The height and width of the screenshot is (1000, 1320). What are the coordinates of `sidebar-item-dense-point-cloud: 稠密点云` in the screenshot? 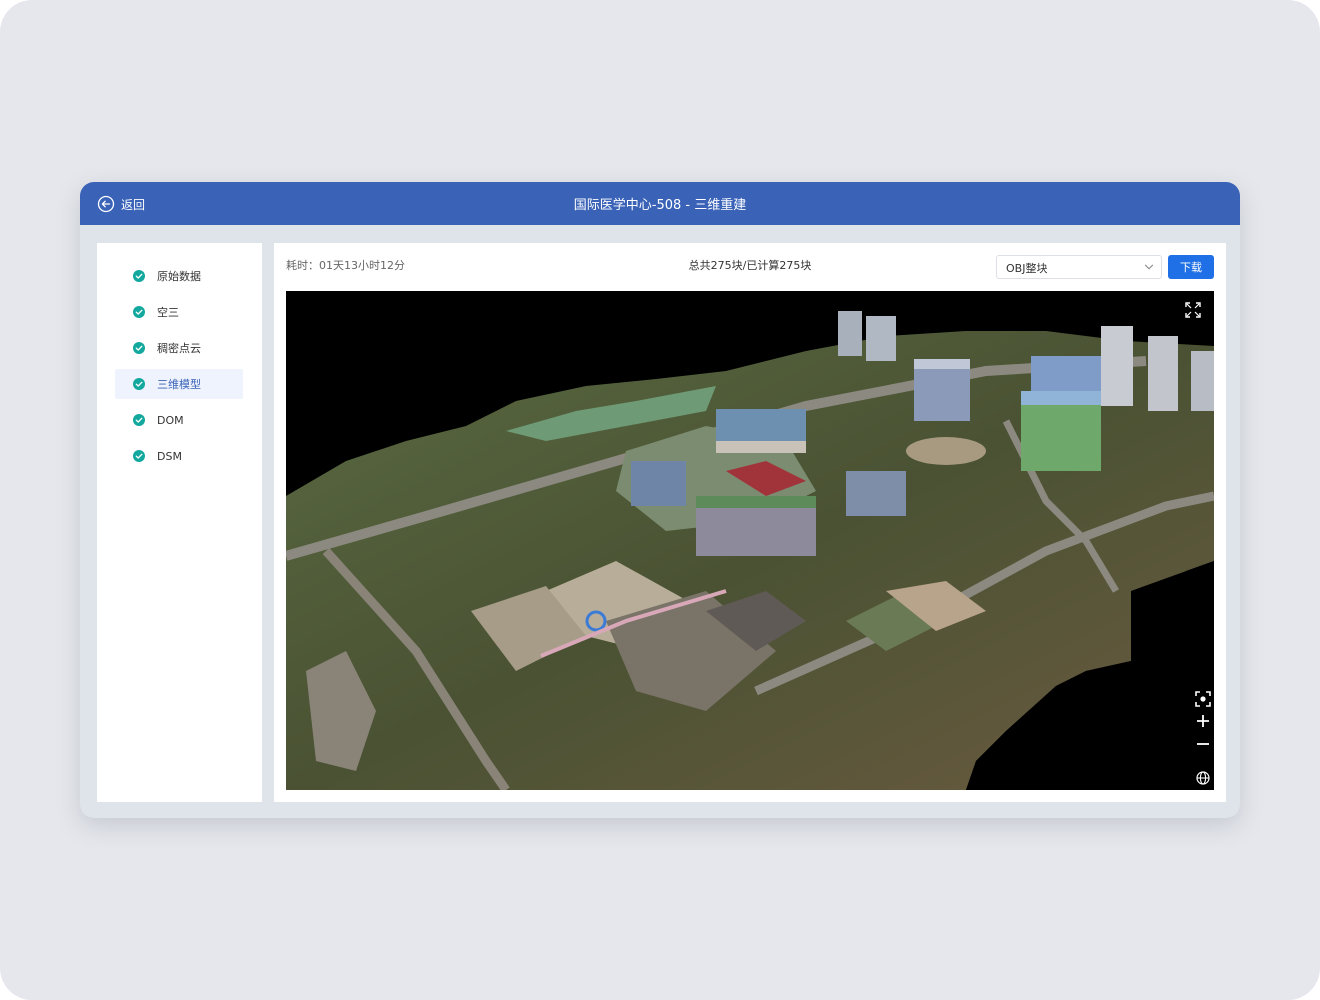 It's located at (179, 348).